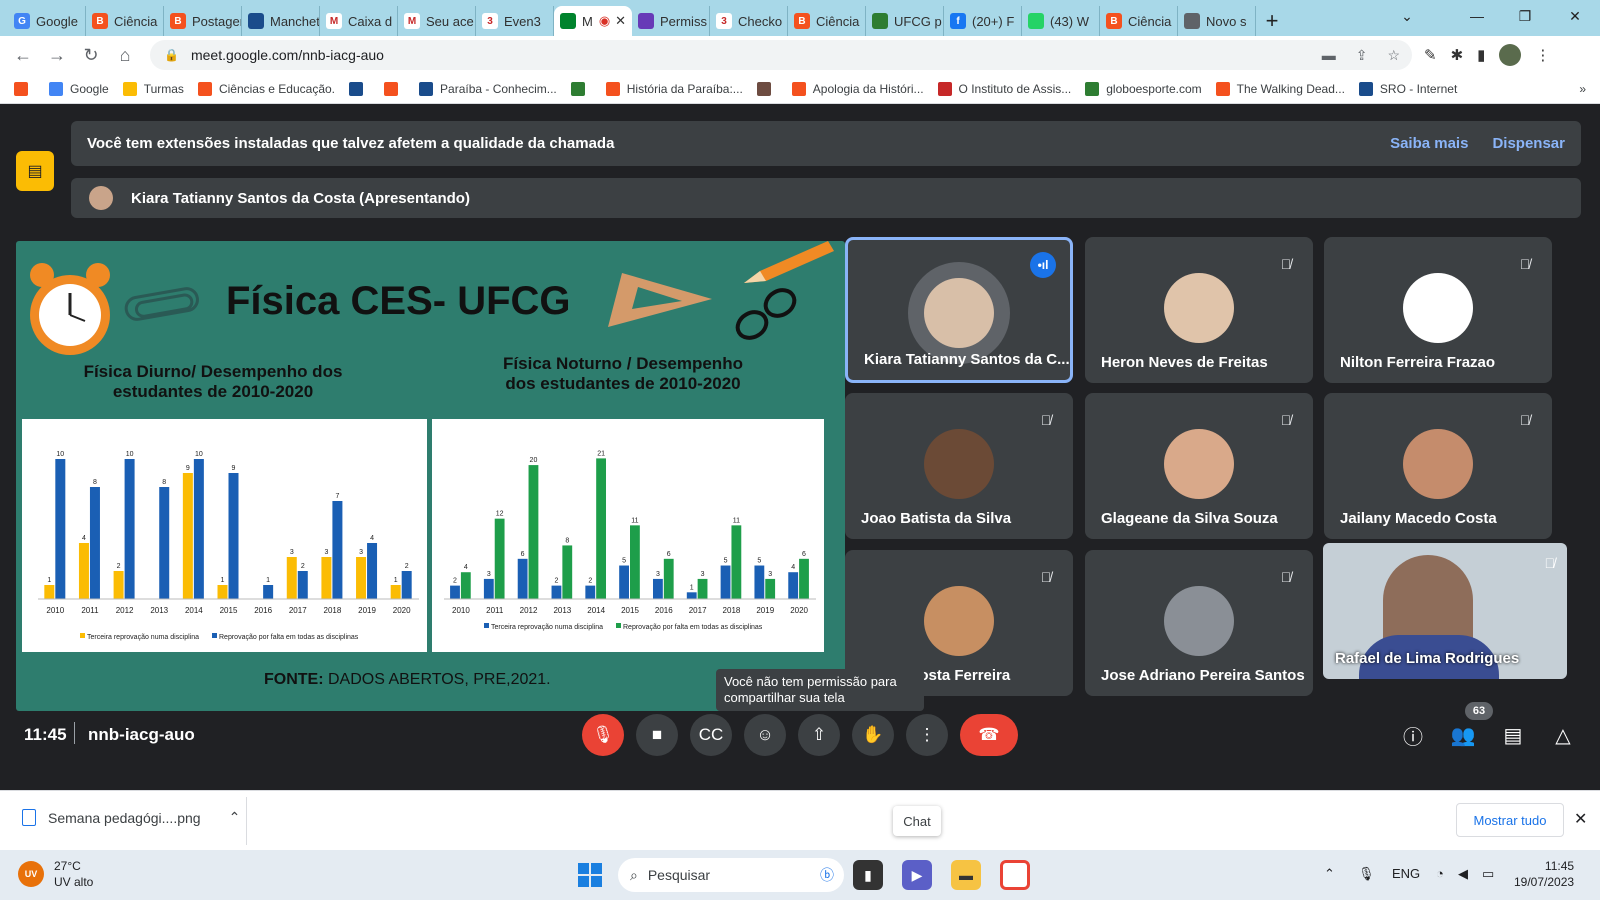 Image resolution: width=1600 pixels, height=900 pixels. I want to click on chrome-icon, so click(1015, 875).